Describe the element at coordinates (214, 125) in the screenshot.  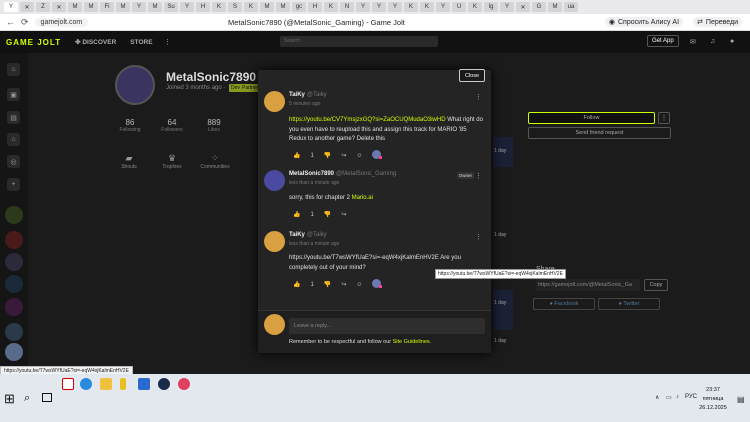
I see `stat-likes: 889 Likes` at that location.